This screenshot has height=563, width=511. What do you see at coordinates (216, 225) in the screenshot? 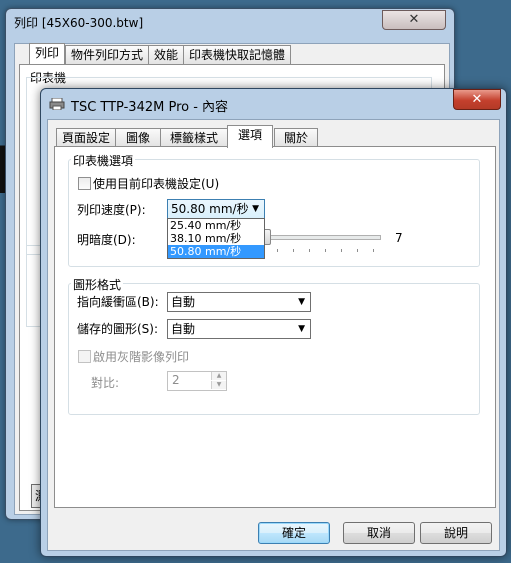
I see `dropdown-option: 25.40 mm/秒` at bounding box center [216, 225].